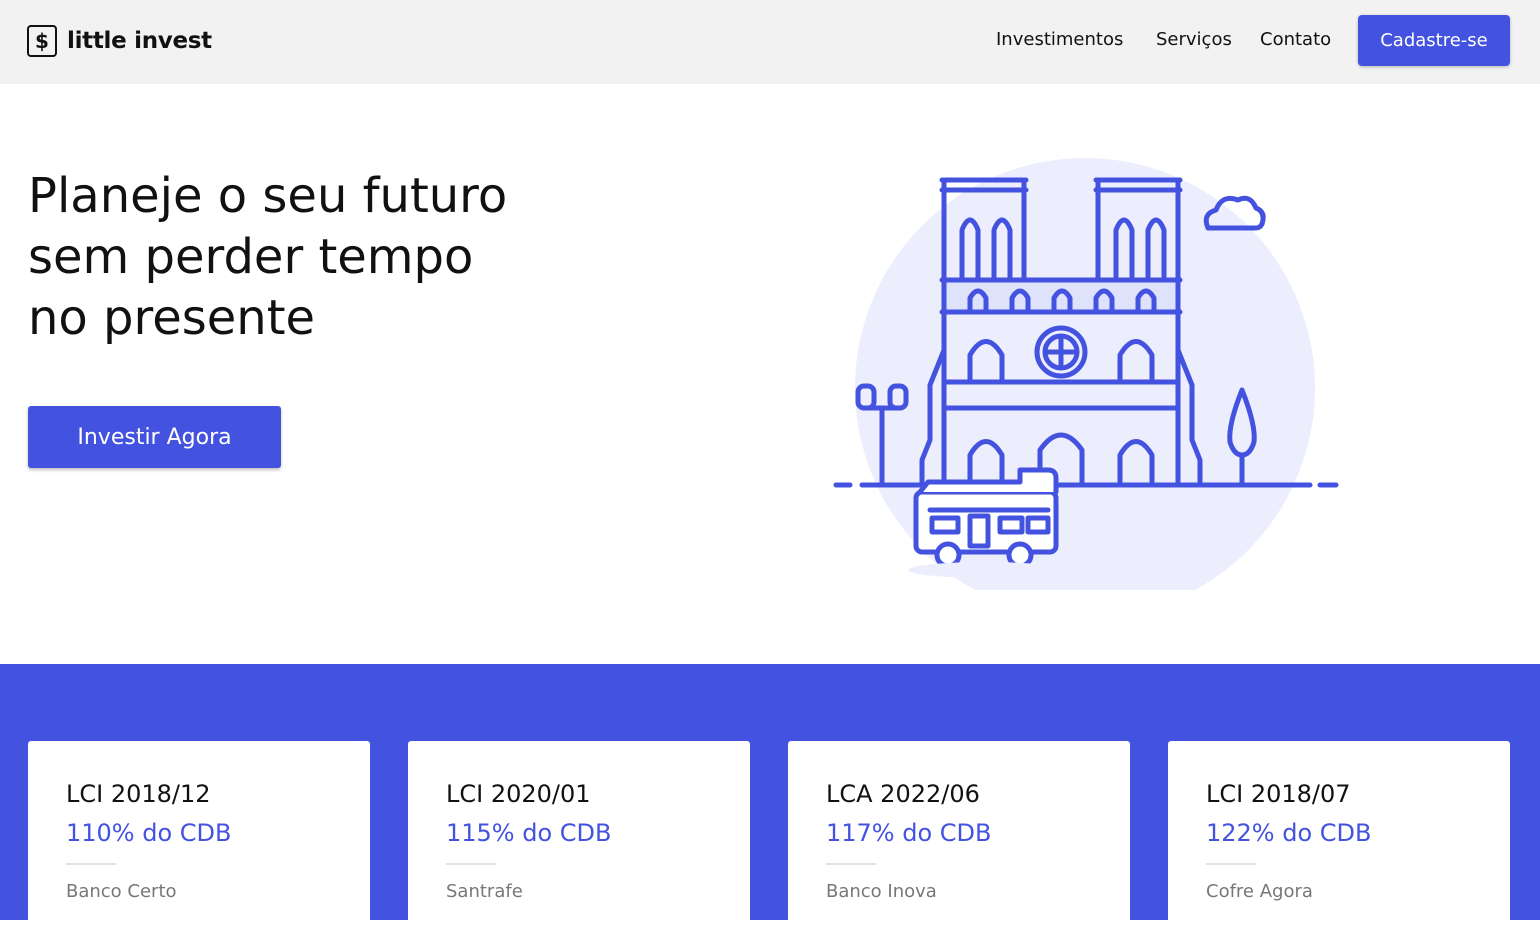 The height and width of the screenshot is (941, 1540). I want to click on investment-bank: Cofre Agora, so click(1259, 891).